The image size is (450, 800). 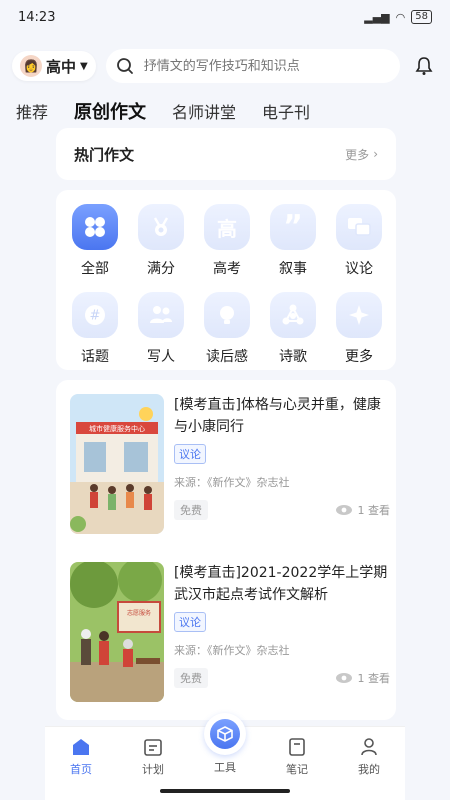 I want to click on category-label: 满分, so click(x=161, y=269).